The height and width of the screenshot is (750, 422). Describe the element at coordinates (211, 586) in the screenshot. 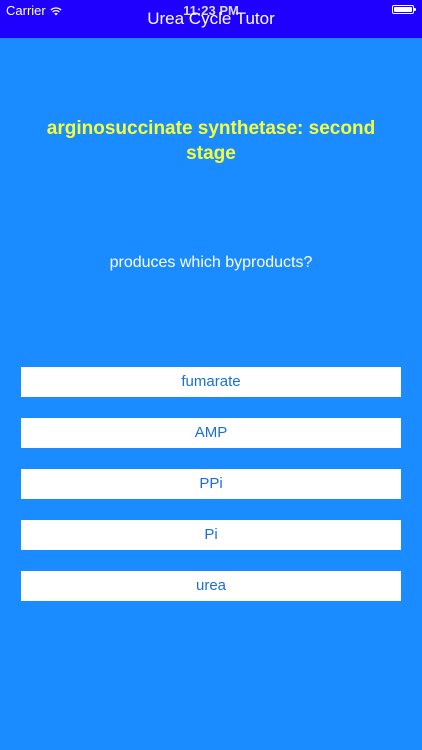

I see `answer-button-urea: urea` at that location.